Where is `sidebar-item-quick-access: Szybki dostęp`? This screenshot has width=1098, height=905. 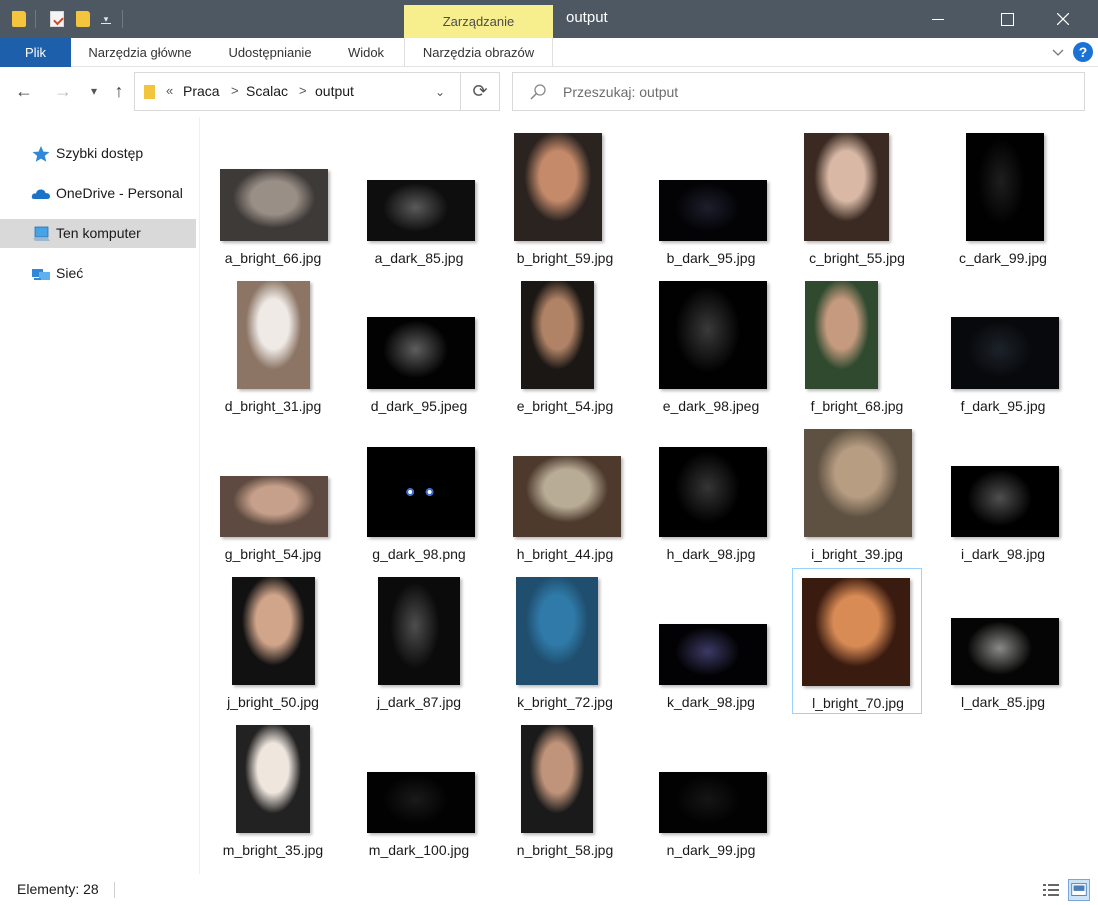 sidebar-item-quick-access: Szybki dostęp is located at coordinates (98, 153).